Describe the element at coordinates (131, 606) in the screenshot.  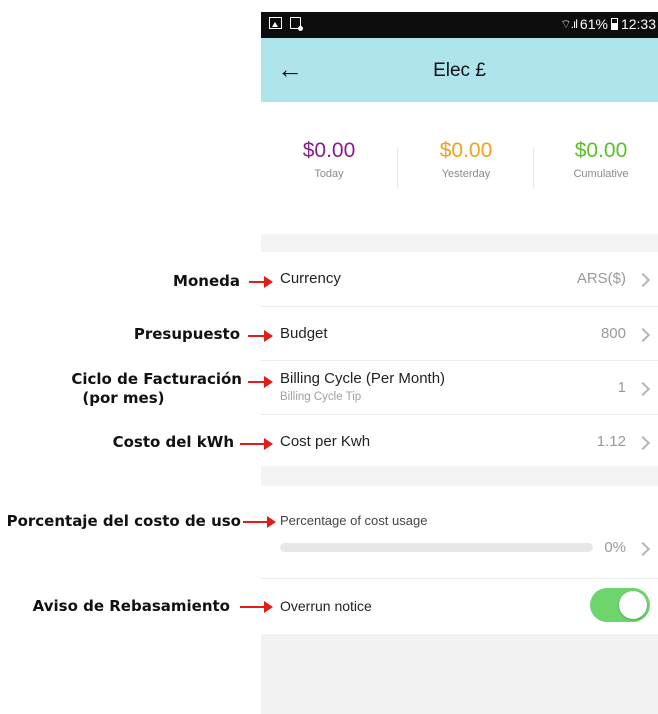
I see `annotation-overrun: Aviso de Rebasamiento` at that location.